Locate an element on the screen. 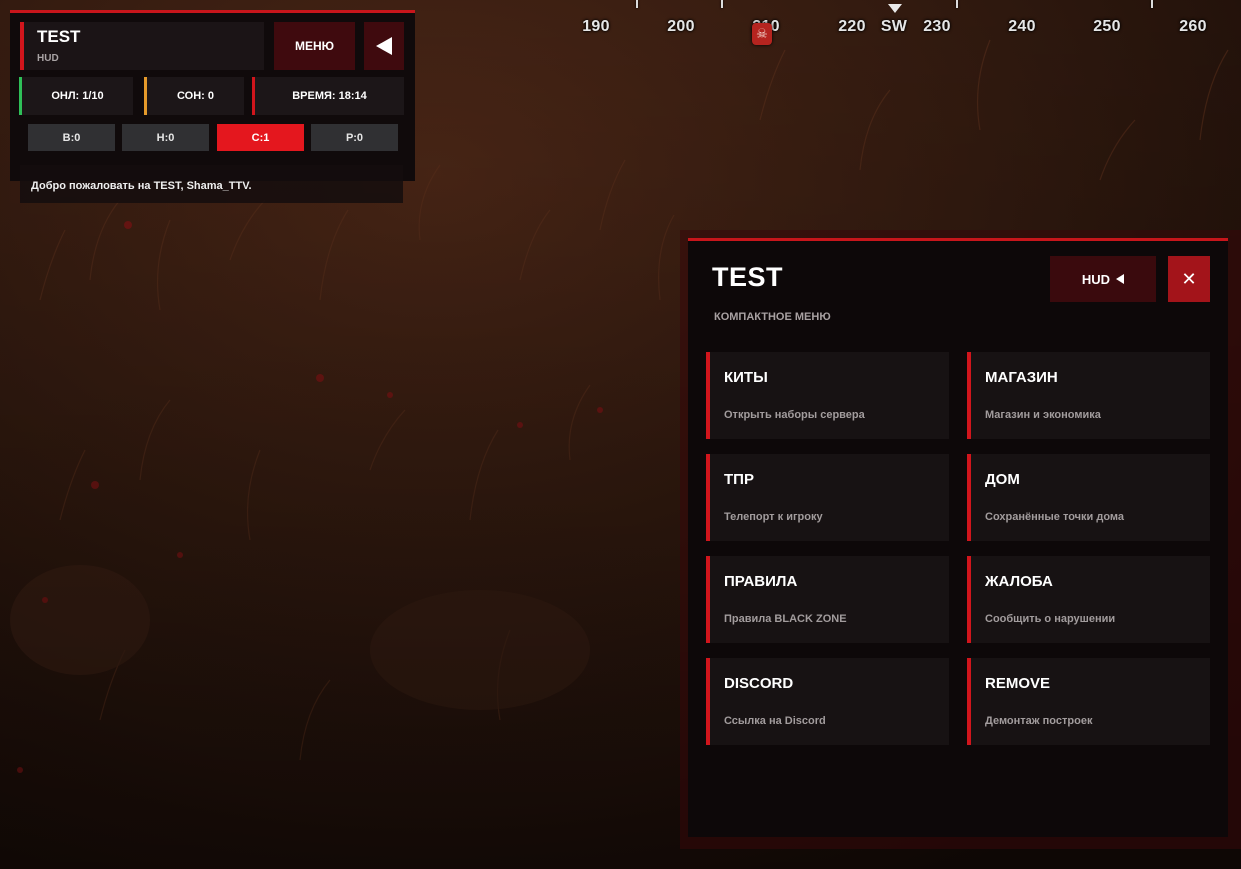  compass-label: 250 is located at coordinates (1107, 26).